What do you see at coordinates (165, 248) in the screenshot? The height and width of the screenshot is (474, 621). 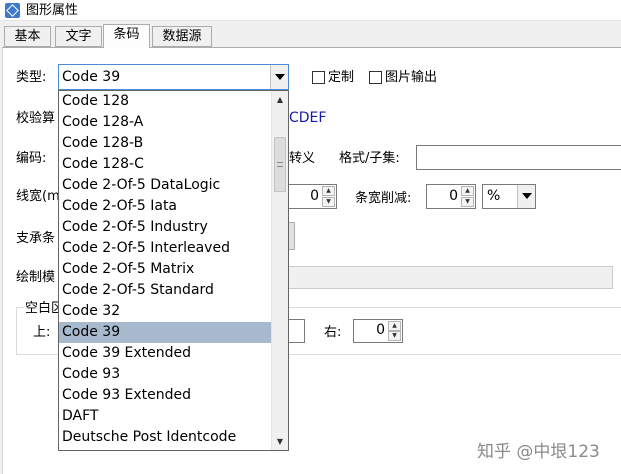 I see `dropdown-option: Code 2-Of-5 Interleaved` at bounding box center [165, 248].